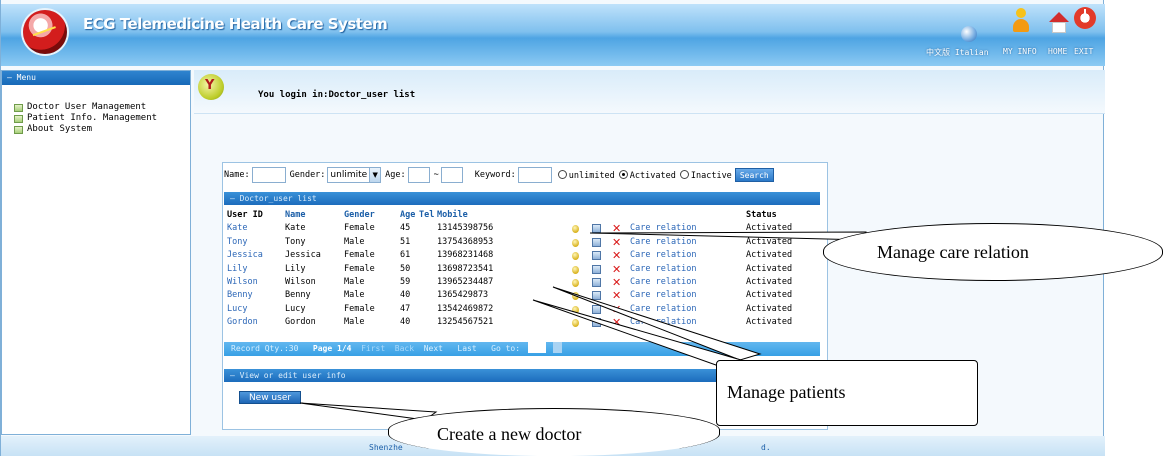  I want to click on welcome-icon, so click(211, 87).